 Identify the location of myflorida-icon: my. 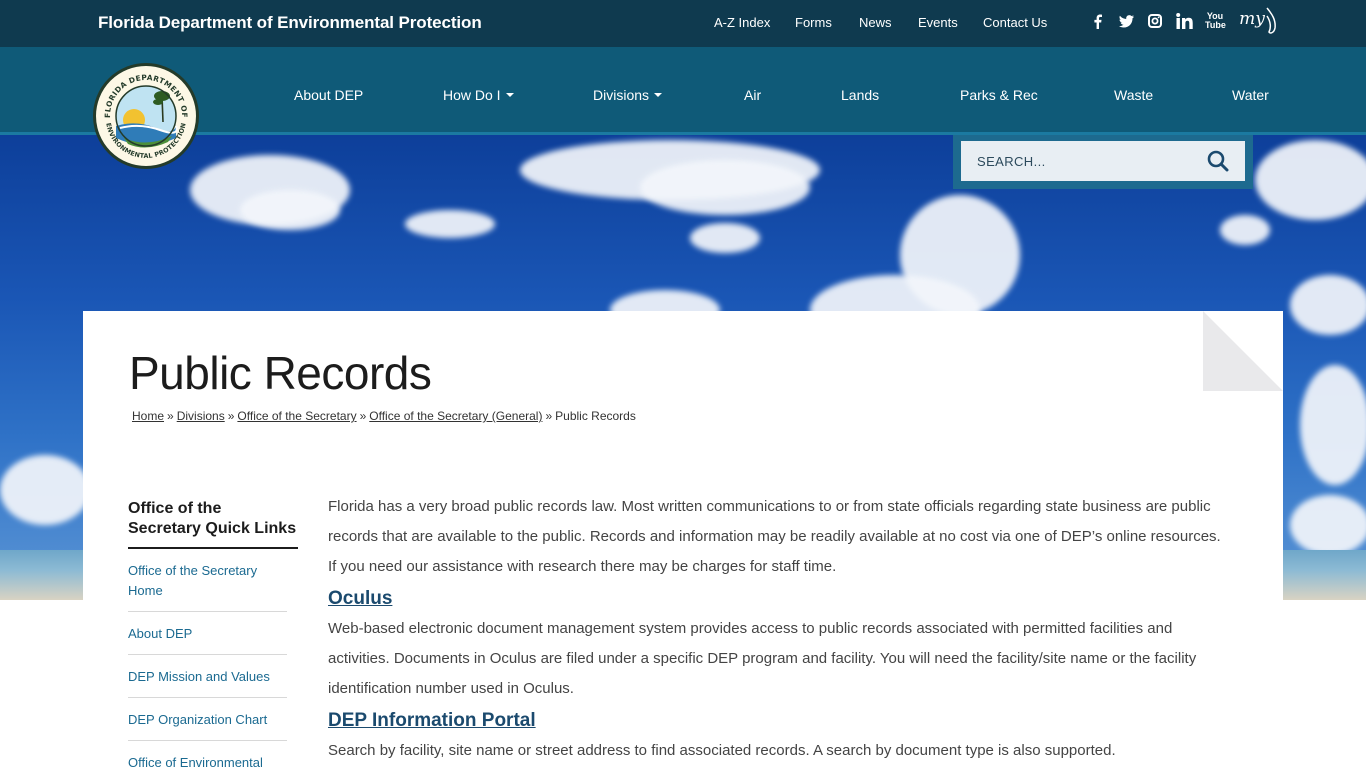
(1259, 20).